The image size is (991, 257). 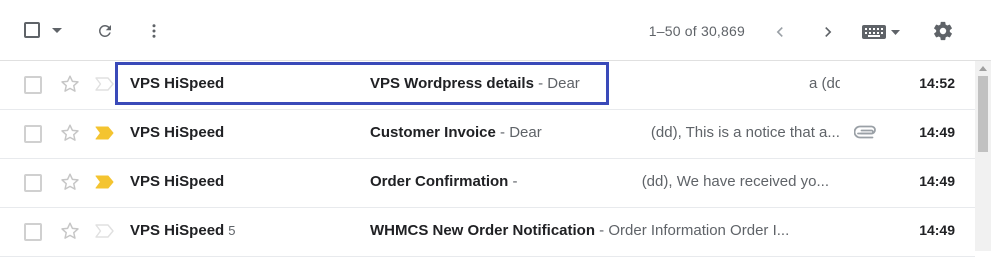 I want to click on pagination-range: 1–50 of 30,869, so click(x=697, y=31).